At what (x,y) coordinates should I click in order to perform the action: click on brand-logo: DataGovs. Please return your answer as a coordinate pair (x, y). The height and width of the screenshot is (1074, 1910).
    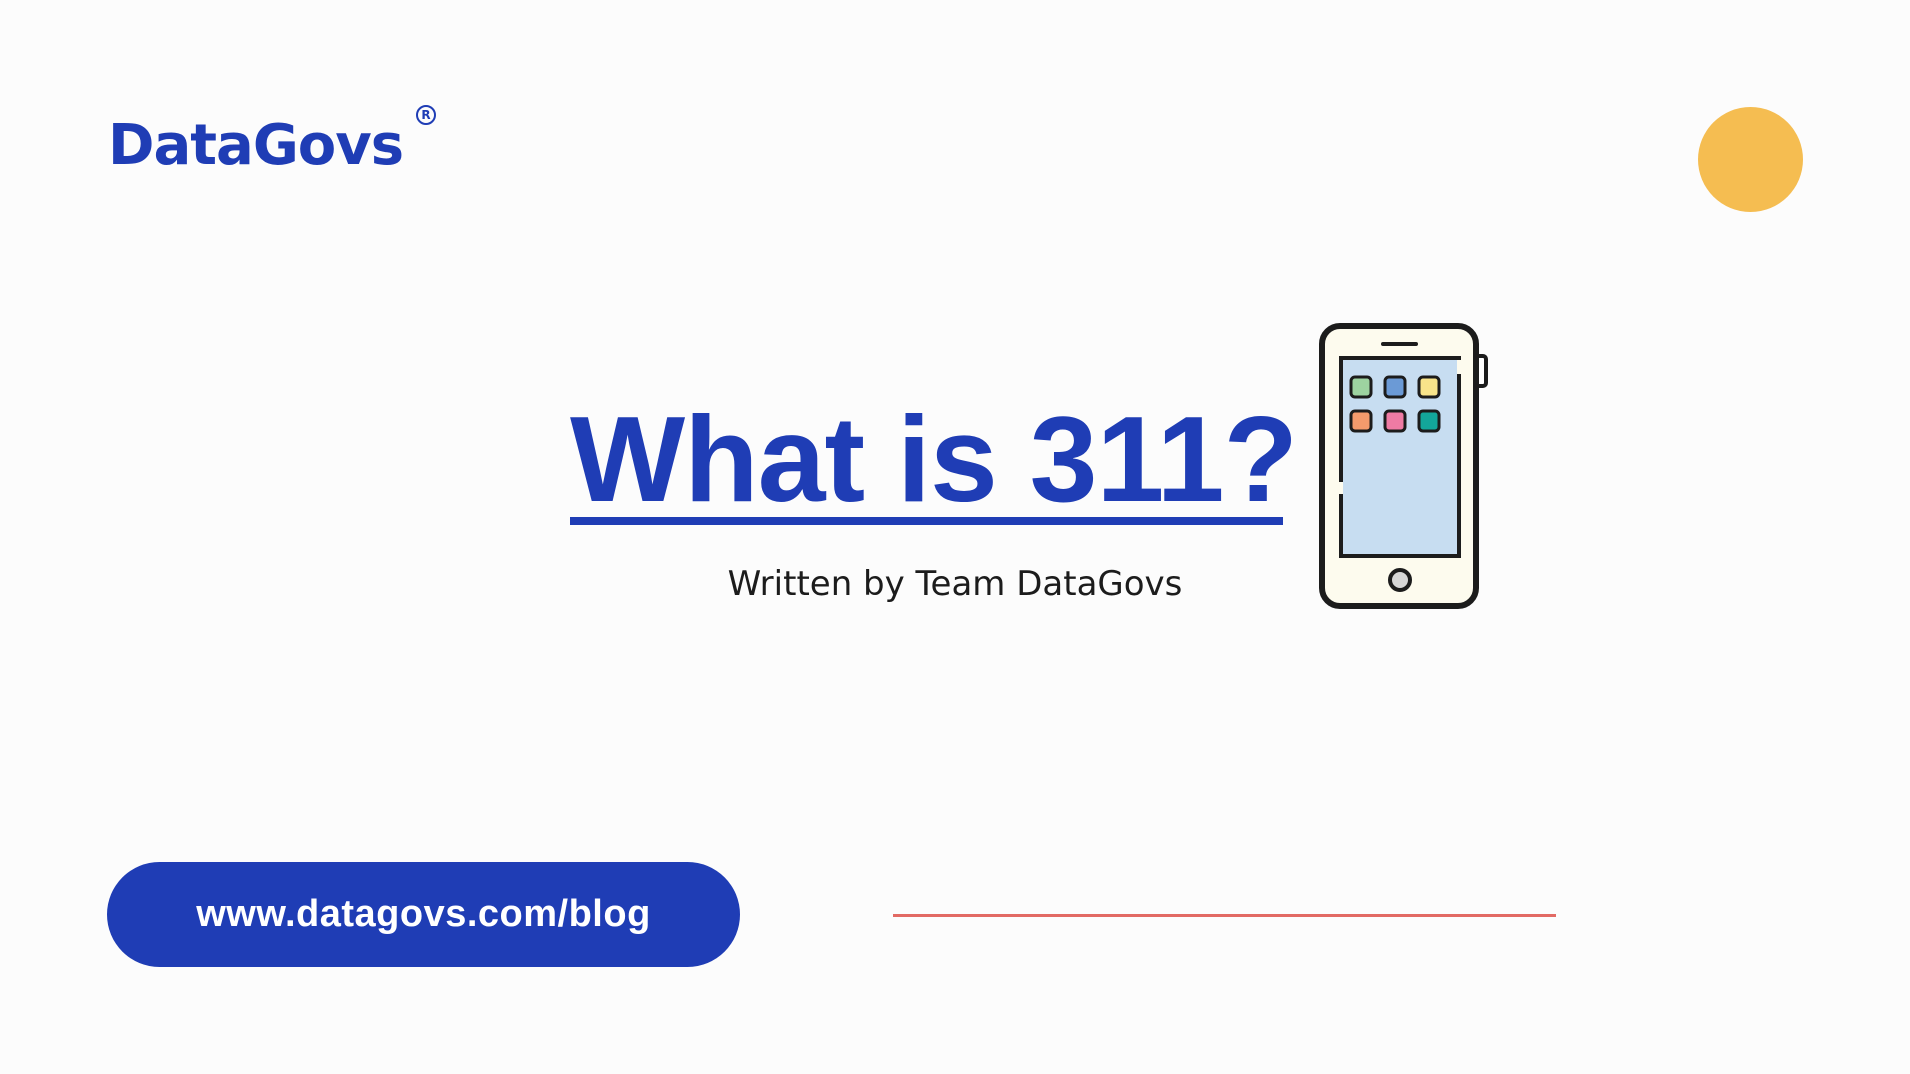
    Looking at the image, I should click on (256, 145).